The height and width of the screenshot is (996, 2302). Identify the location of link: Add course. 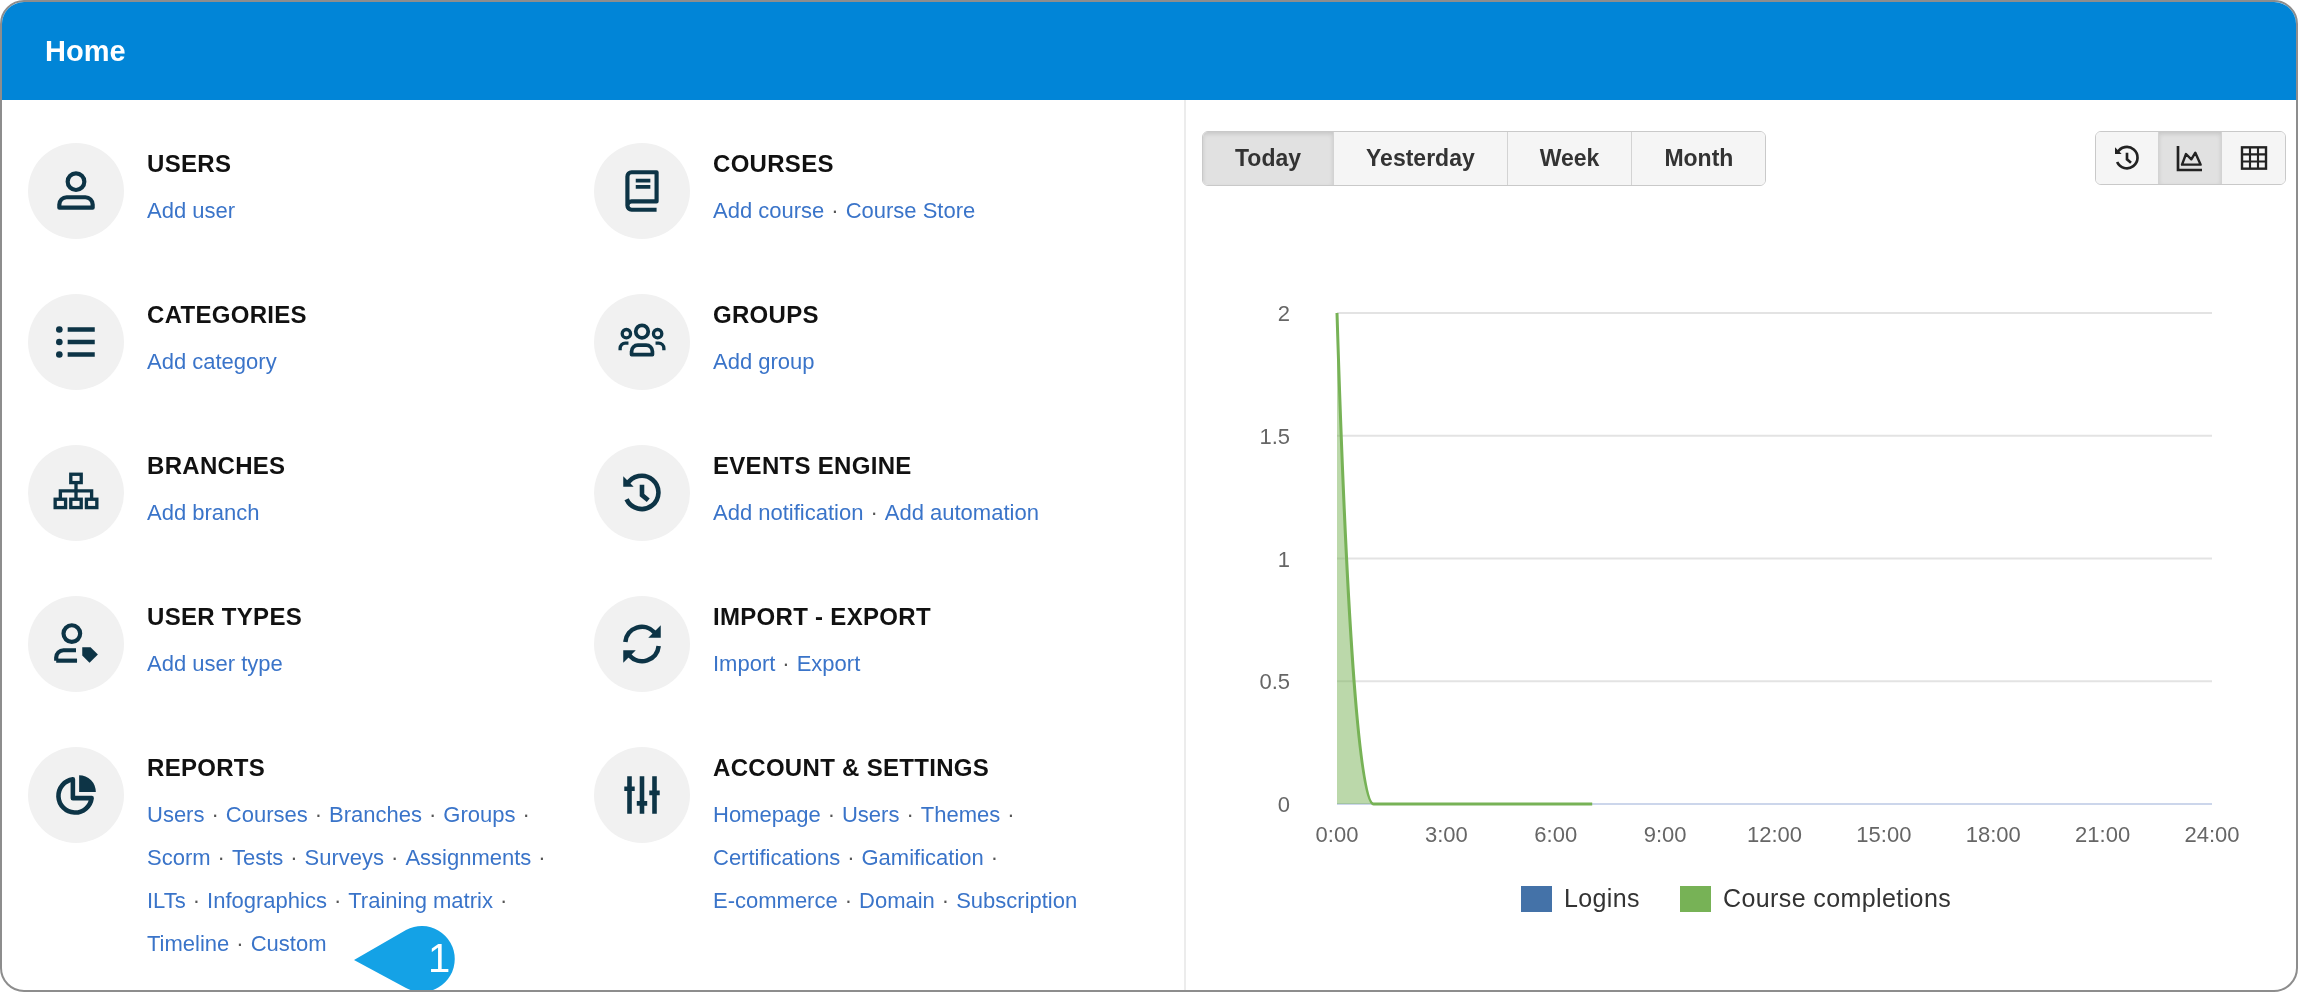
(769, 210).